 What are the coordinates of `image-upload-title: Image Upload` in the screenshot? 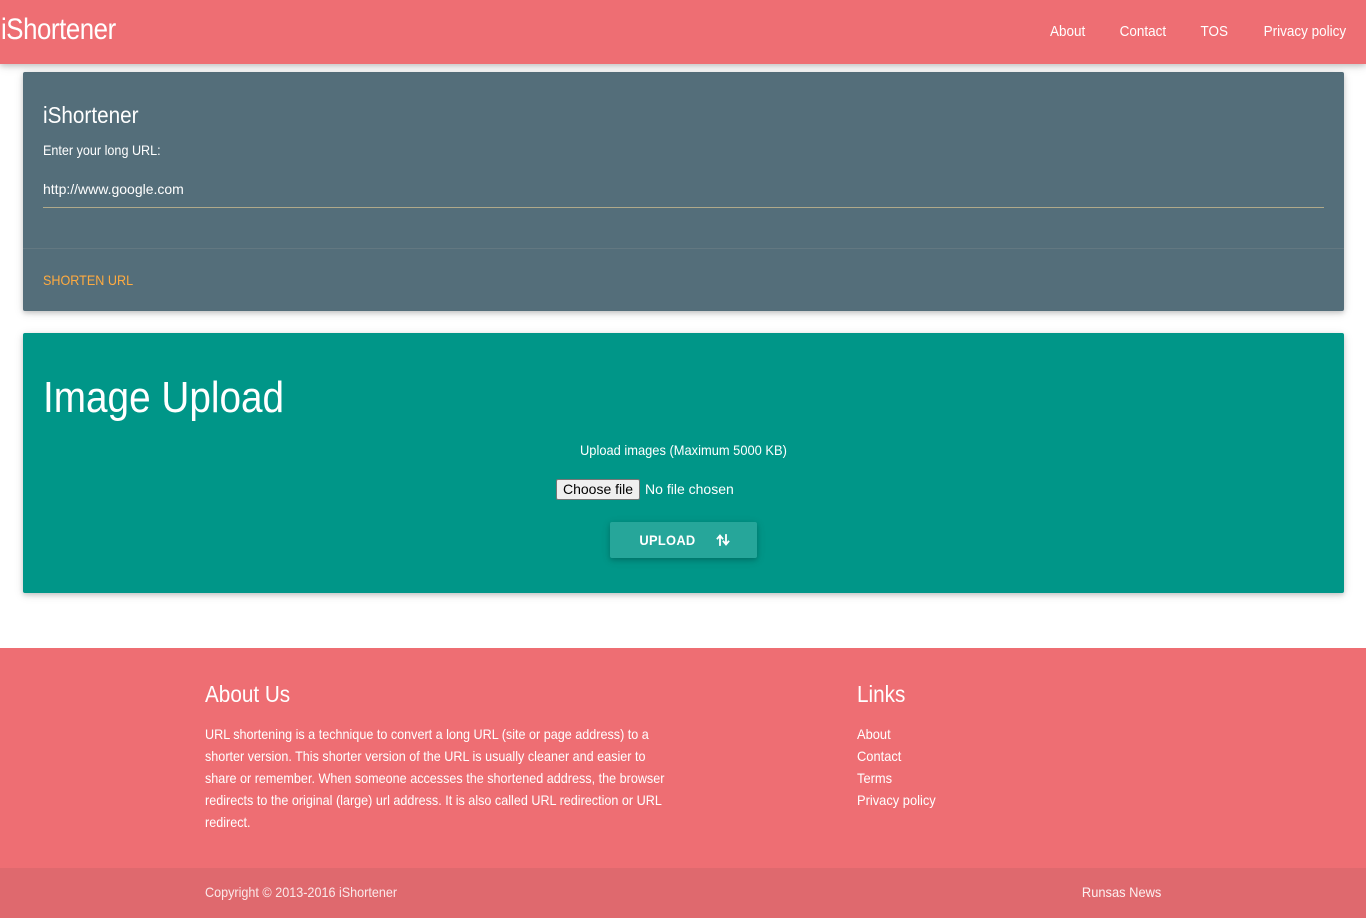 It's located at (164, 397).